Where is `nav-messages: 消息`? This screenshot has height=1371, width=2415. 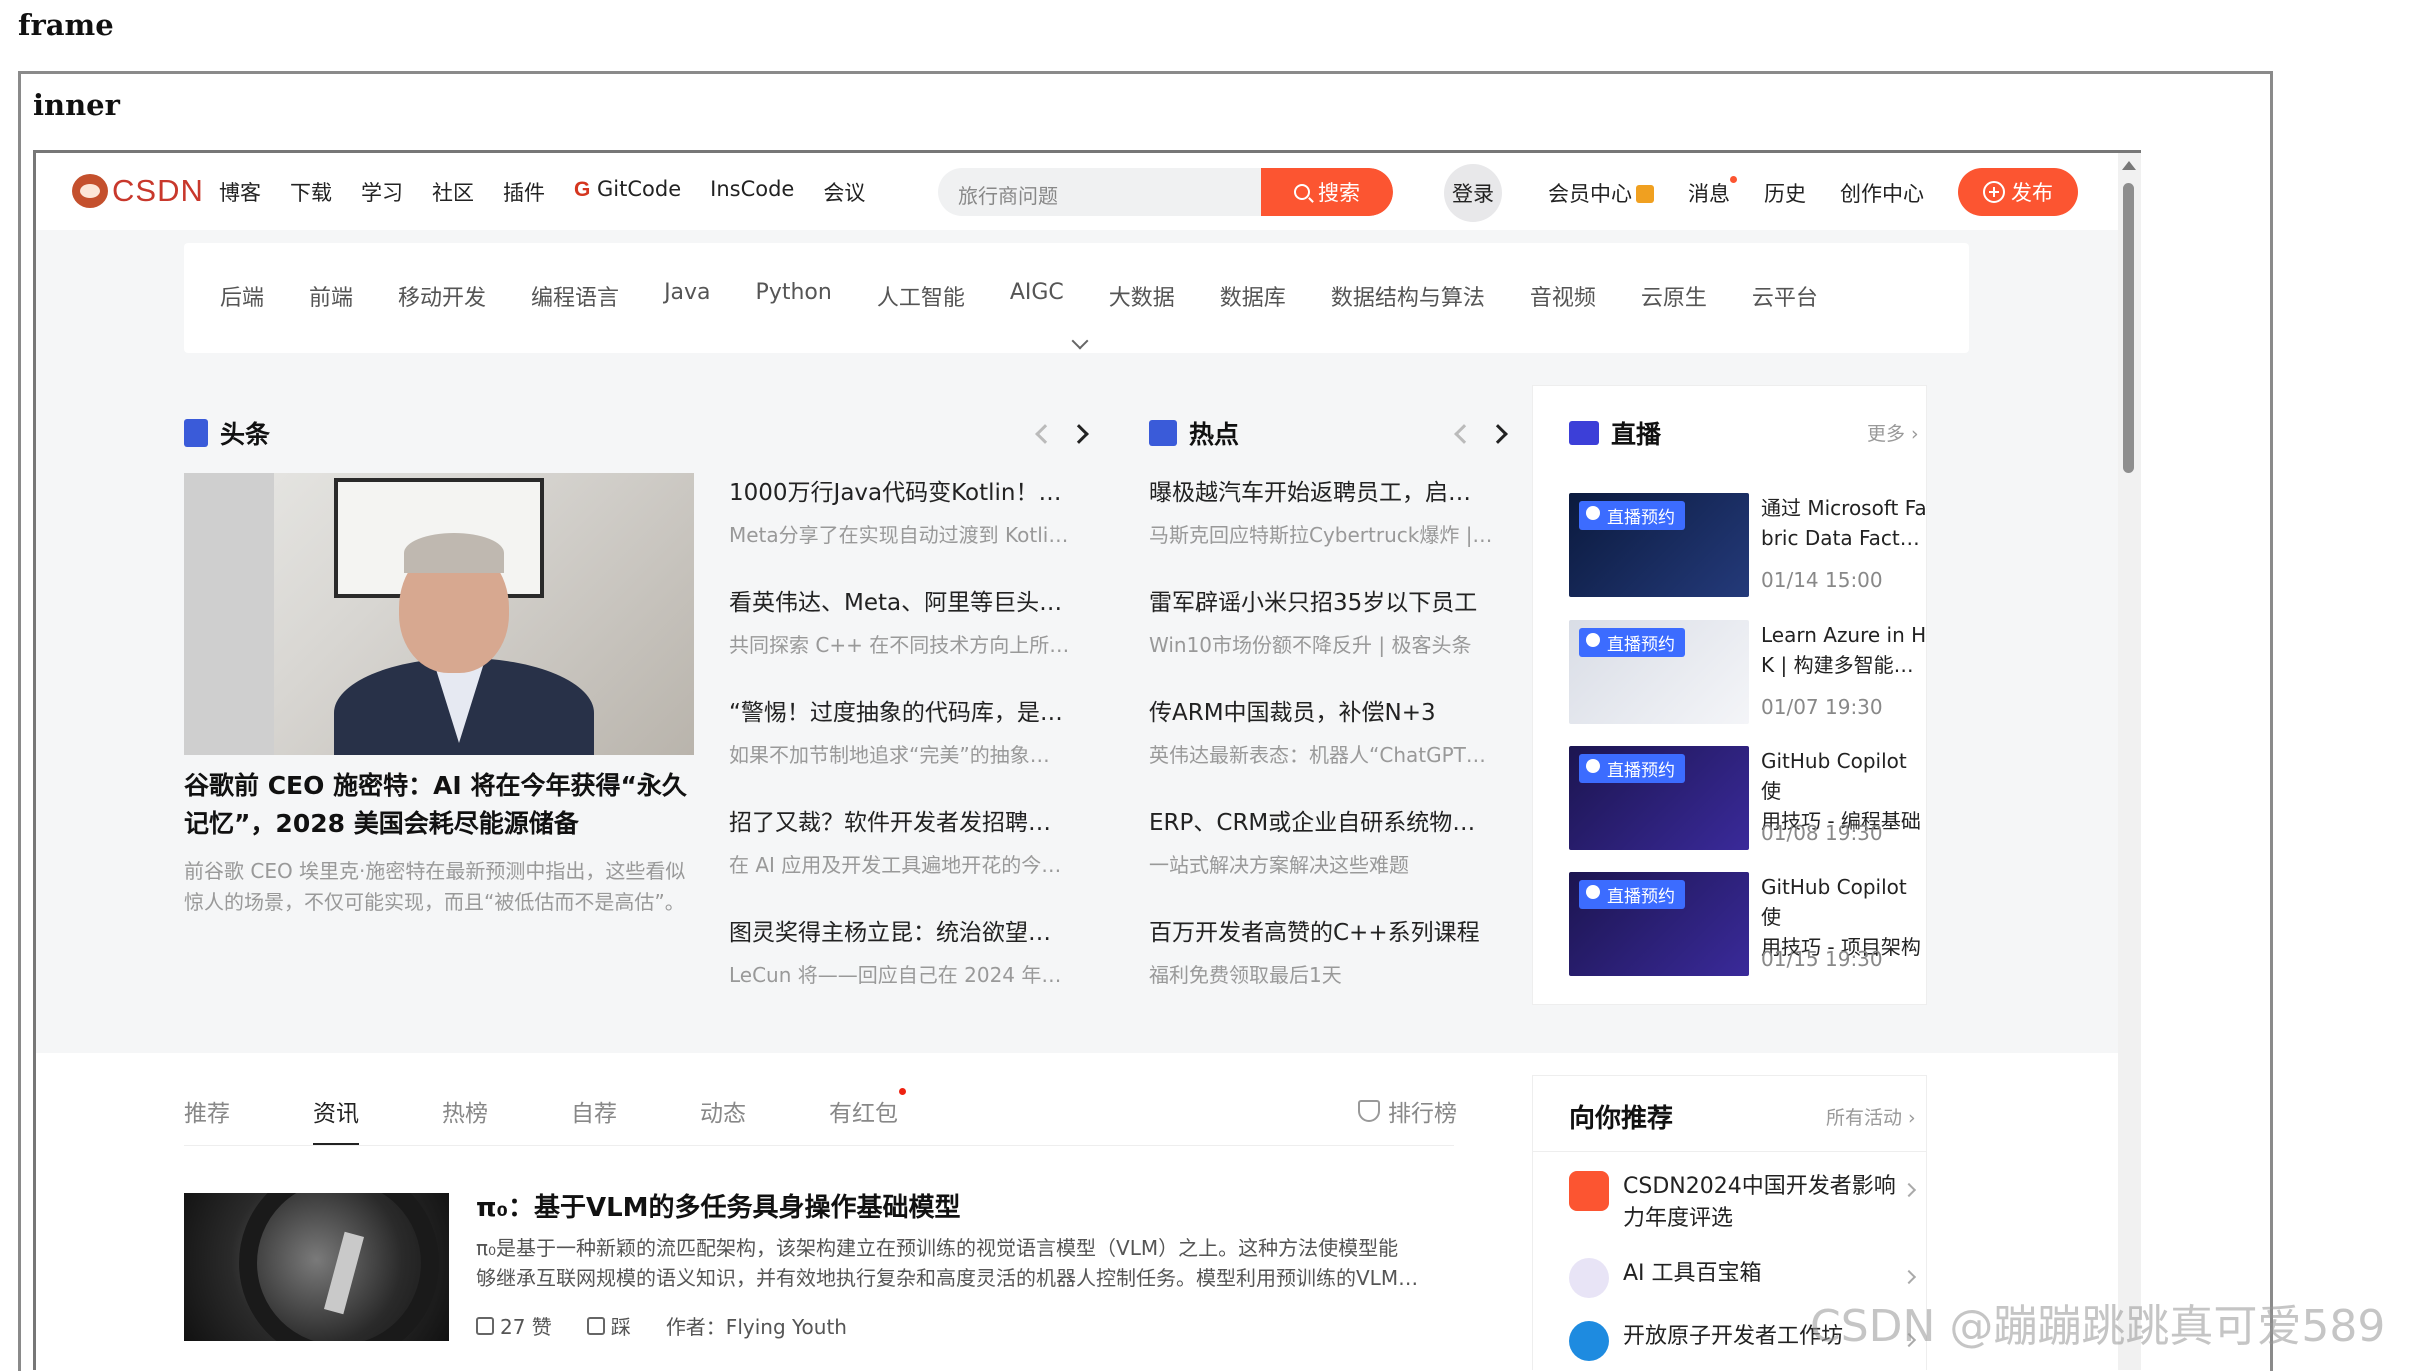 nav-messages: 消息 is located at coordinates (1712, 192).